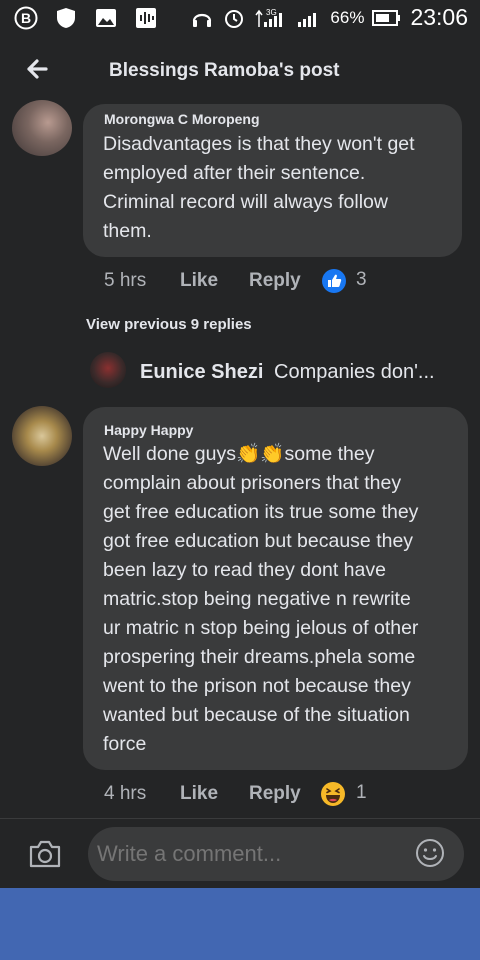  I want to click on comment-line: Disadvantages is that they won't get, so click(259, 144).